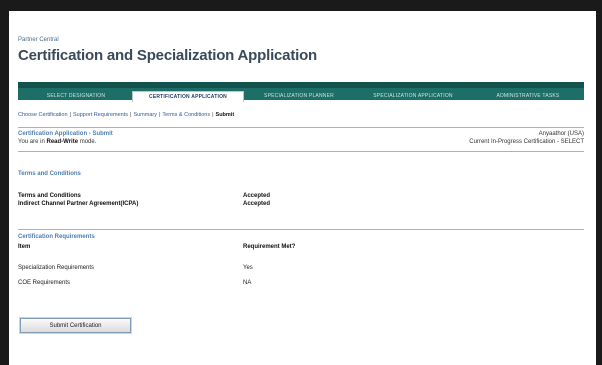 Image resolution: width=602 pixels, height=365 pixels. Describe the element at coordinates (561, 134) in the screenshot. I see `company-name: Anyaathor (USA)` at that location.